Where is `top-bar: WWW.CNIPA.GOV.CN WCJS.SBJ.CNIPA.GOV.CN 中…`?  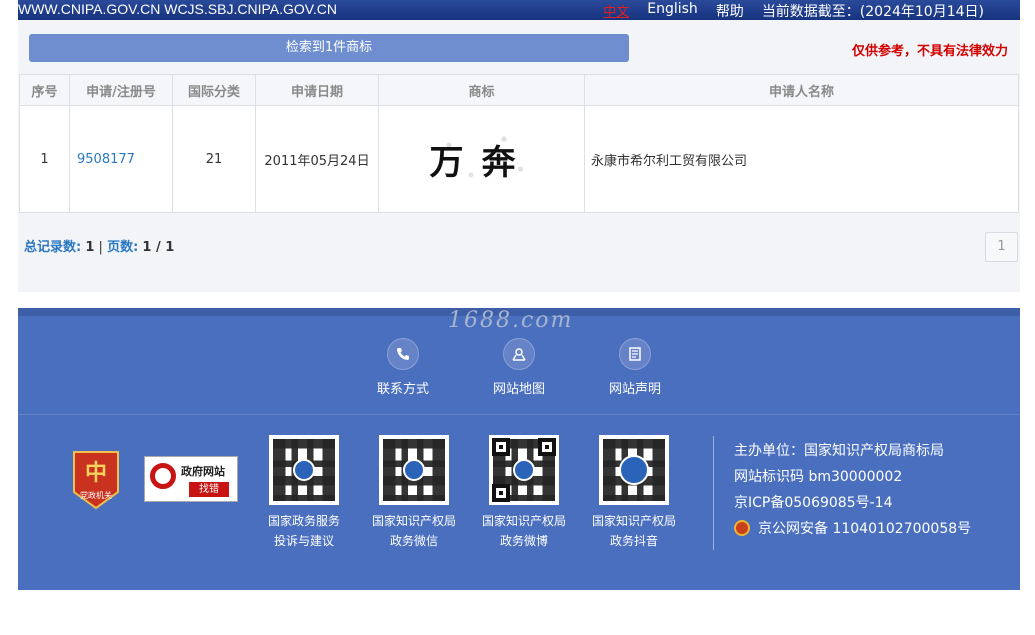 top-bar: WWW.CNIPA.GOV.CN WCJS.SBJ.CNIPA.GOV.CN 中… is located at coordinates (519, 10).